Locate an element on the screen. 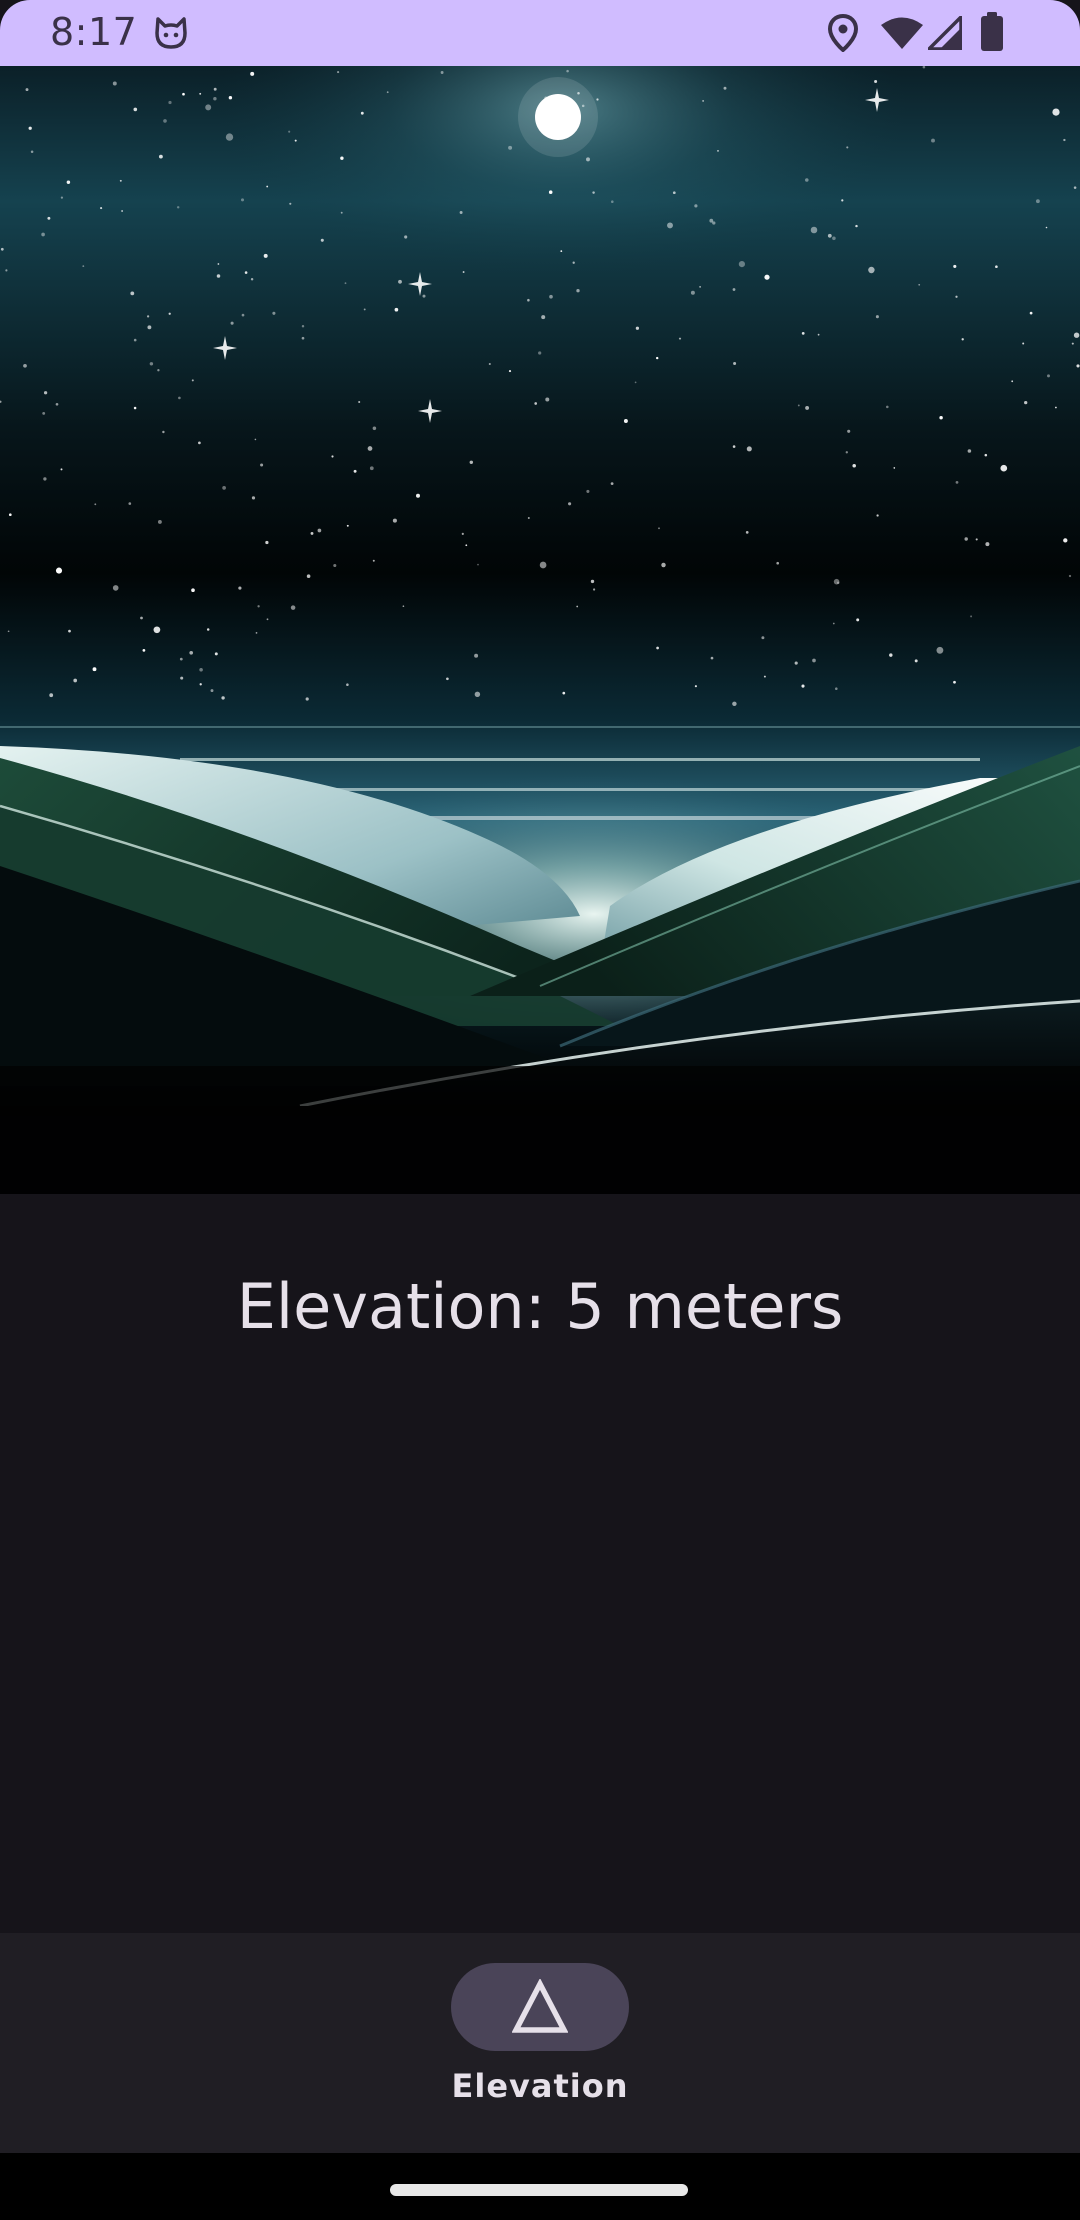 This screenshot has height=2220, width=1080. elevation-readout: Elevation: 5 meters is located at coordinates (540, 1306).